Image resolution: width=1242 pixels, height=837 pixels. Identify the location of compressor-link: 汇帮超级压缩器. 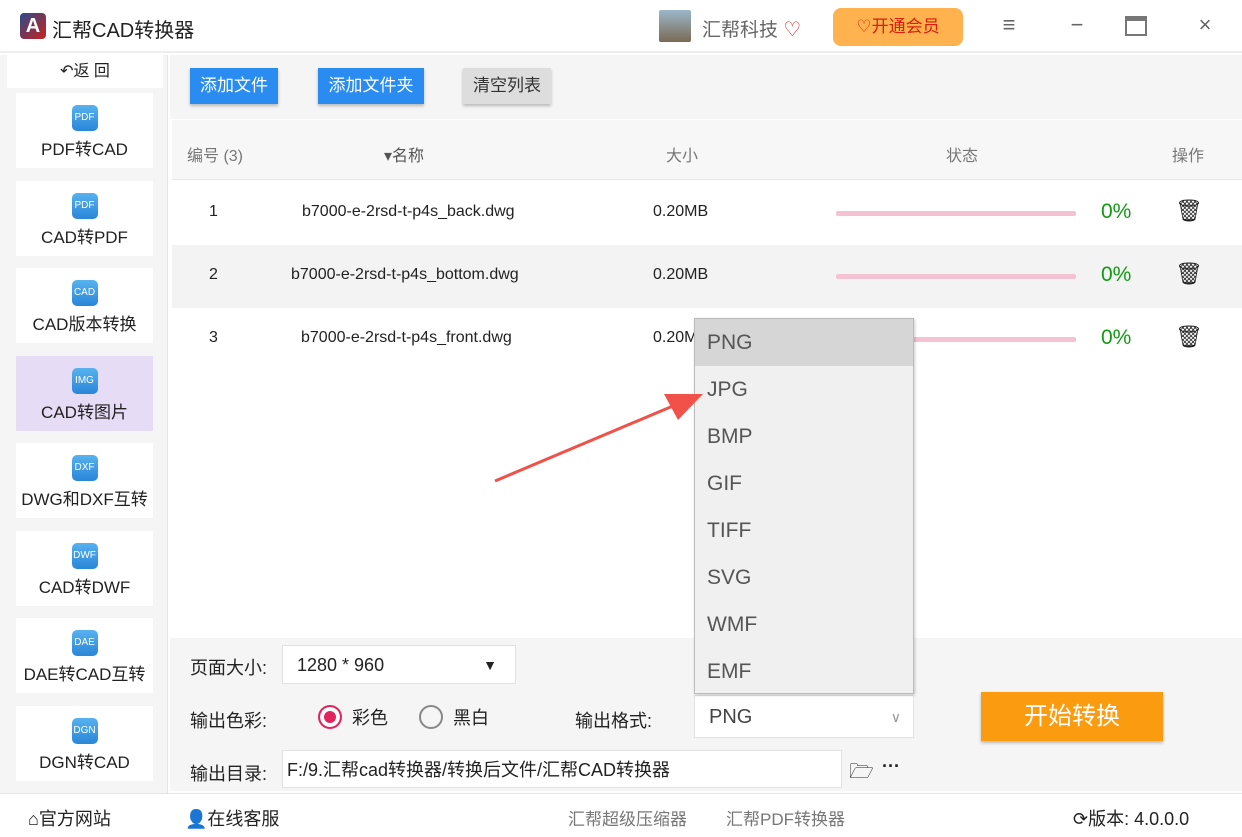
(627, 817).